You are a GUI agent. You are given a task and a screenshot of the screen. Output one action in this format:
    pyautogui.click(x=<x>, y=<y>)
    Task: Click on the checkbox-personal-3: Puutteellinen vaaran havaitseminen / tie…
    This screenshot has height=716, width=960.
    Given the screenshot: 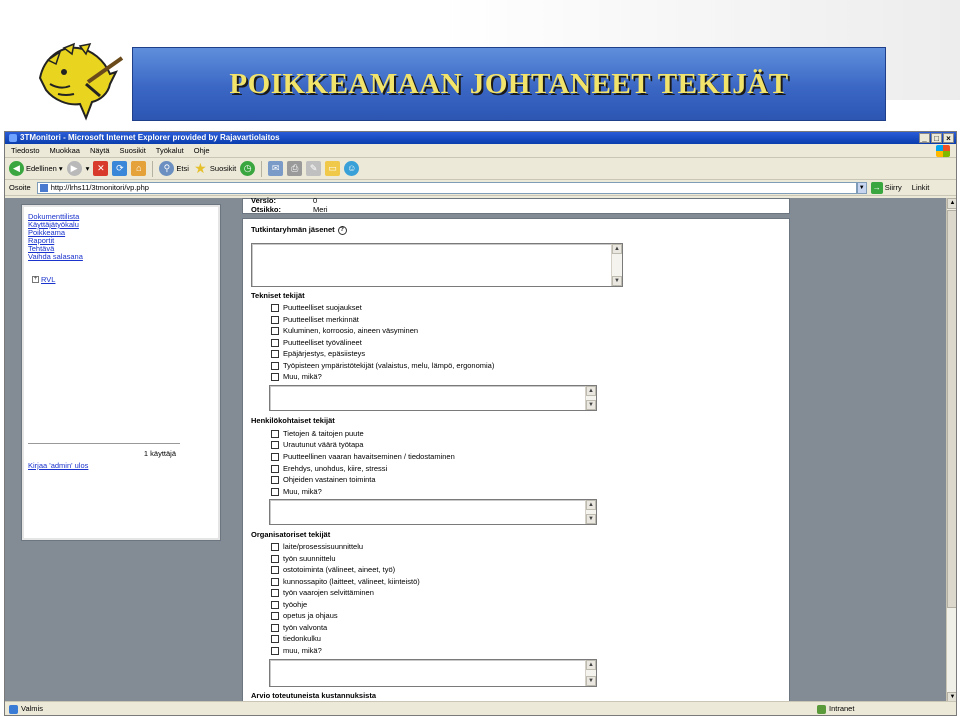 What is the action you would take?
    pyautogui.click(x=363, y=456)
    